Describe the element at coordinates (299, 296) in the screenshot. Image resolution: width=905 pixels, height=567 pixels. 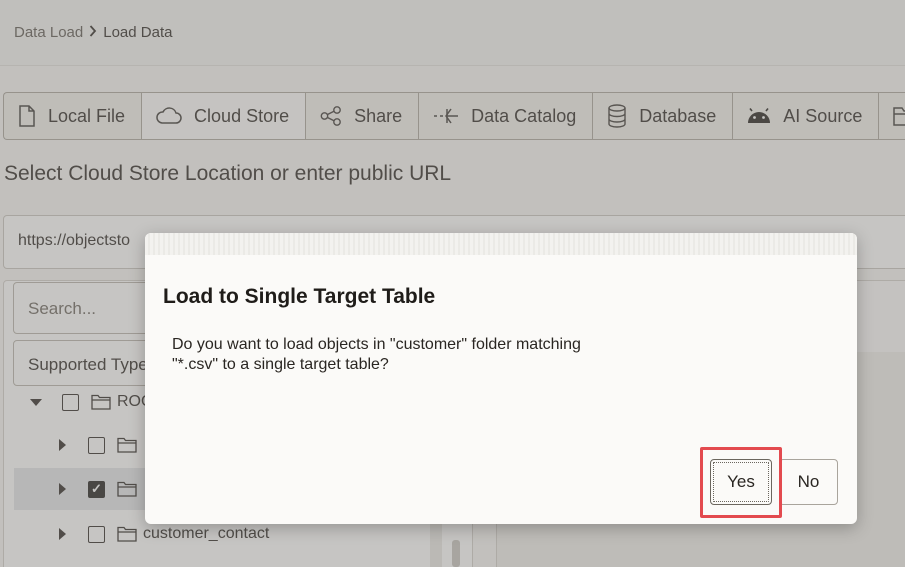
I see `dialog-title: Load to Single Target Table` at that location.